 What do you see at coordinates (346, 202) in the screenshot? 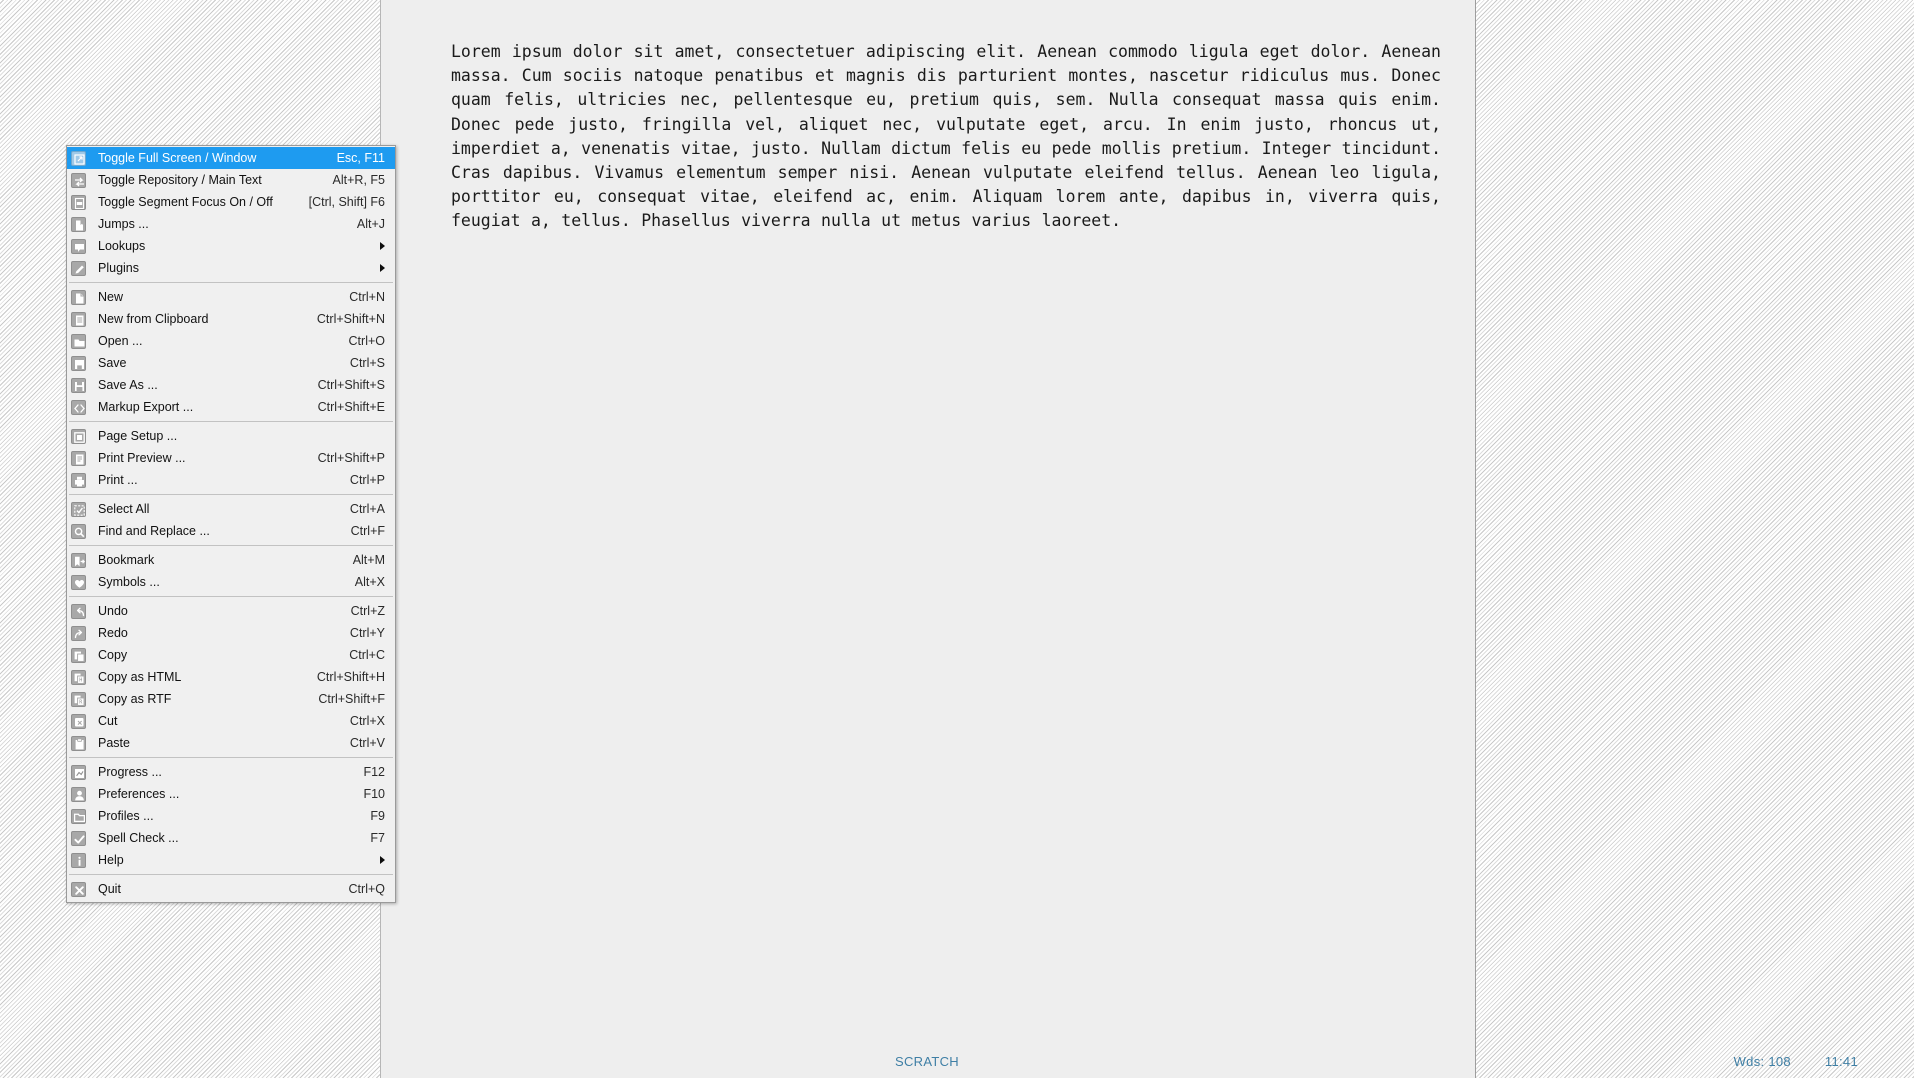
I see `menu-item-shortcut: [Ctrl, Shift] F6` at bounding box center [346, 202].